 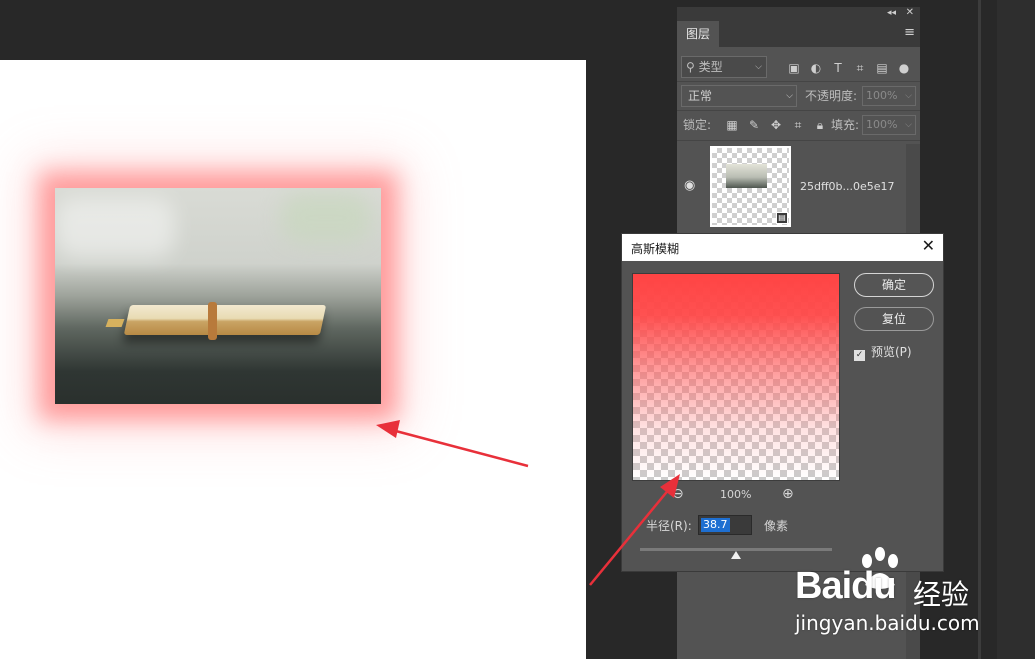 What do you see at coordinates (846, 586) in the screenshot?
I see `watermark-logo: Baidu` at bounding box center [846, 586].